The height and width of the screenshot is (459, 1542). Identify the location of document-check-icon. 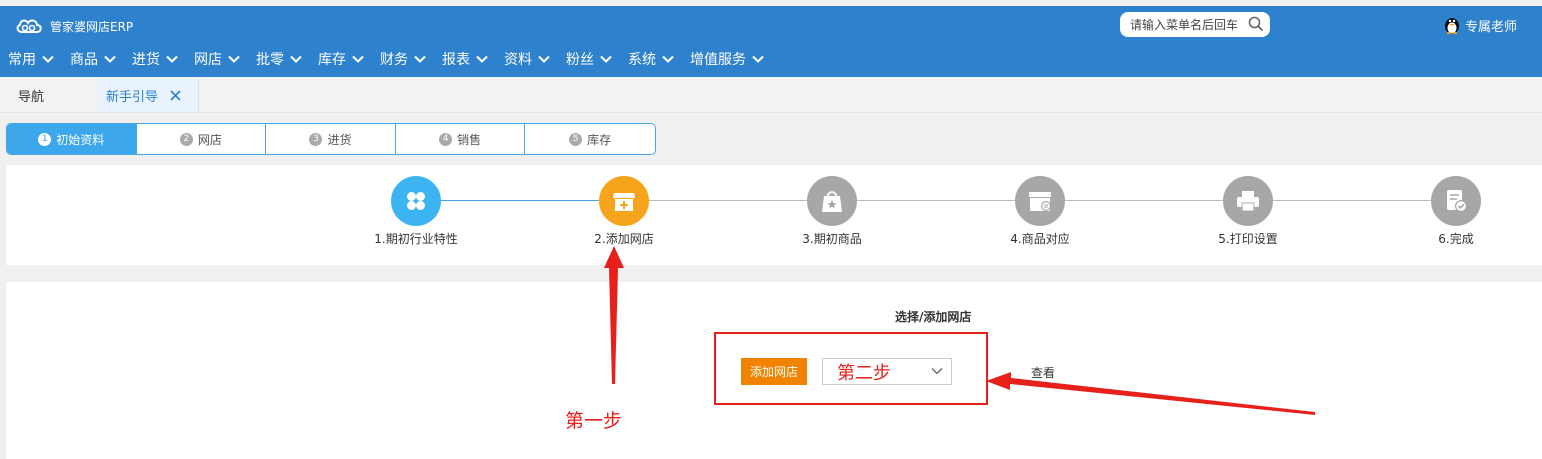
(1457, 201).